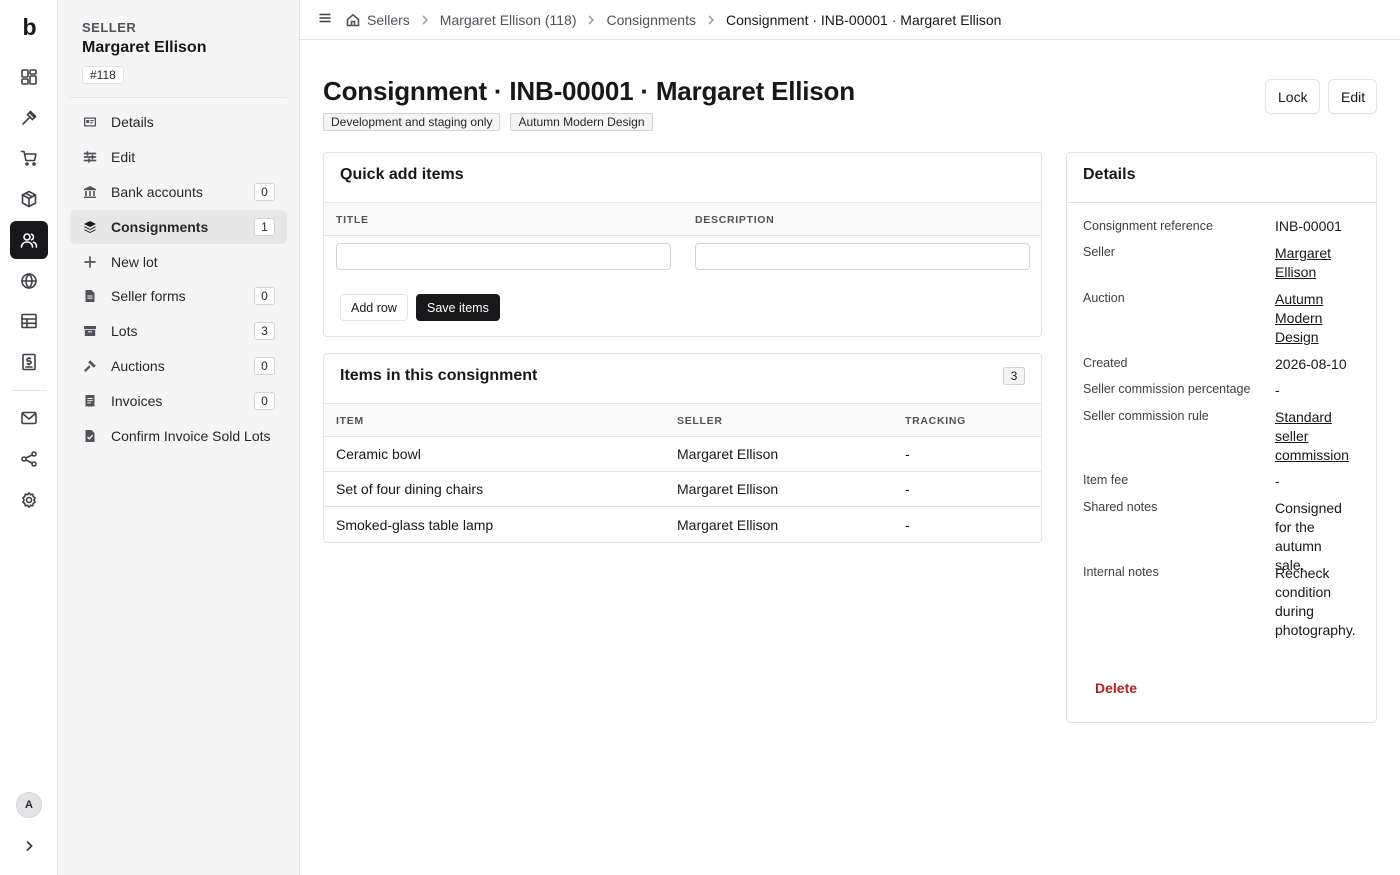  I want to click on detail-label: Created, so click(1105, 363).